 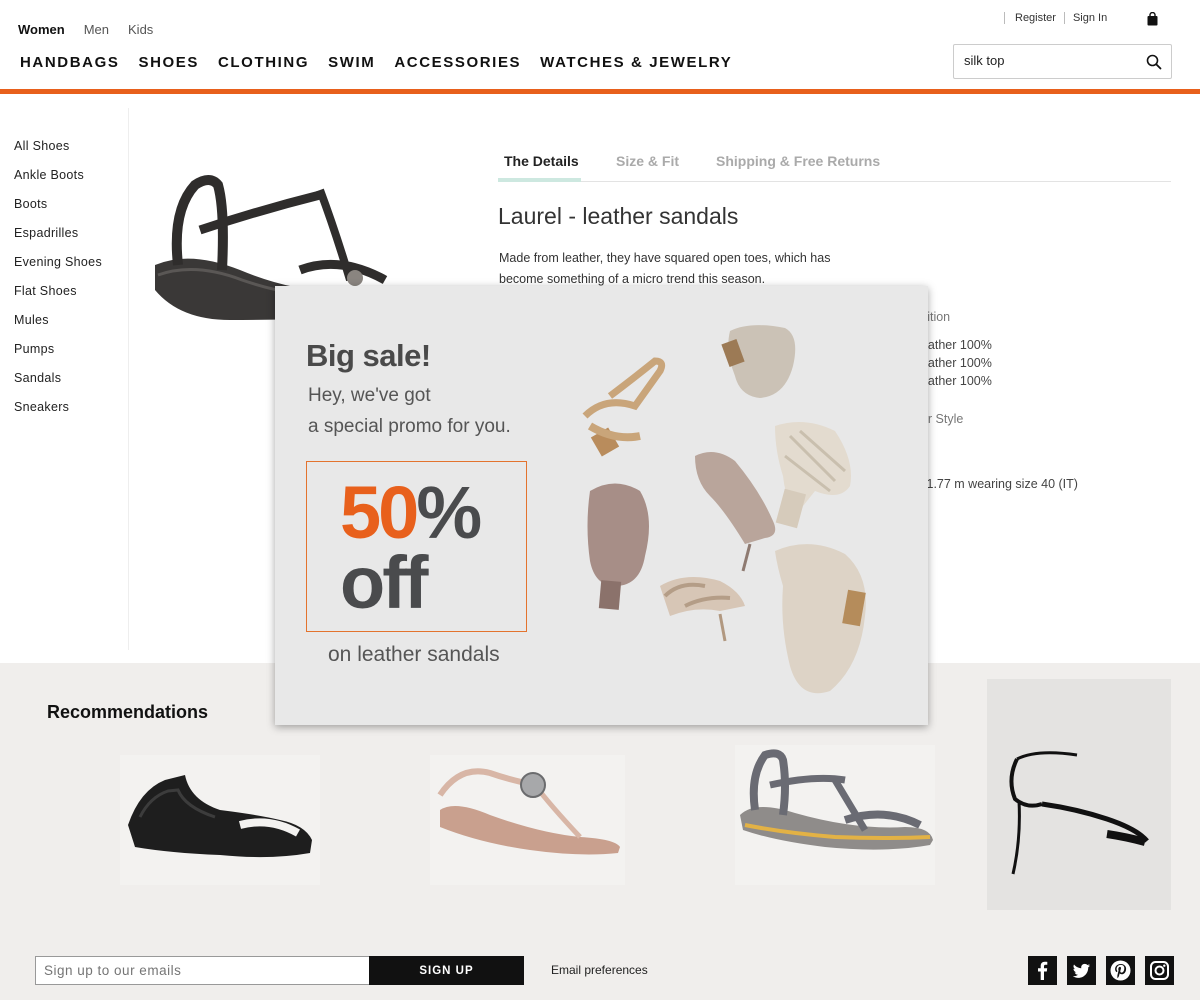 I want to click on heel-sandal-image, so click(x=1079, y=794).